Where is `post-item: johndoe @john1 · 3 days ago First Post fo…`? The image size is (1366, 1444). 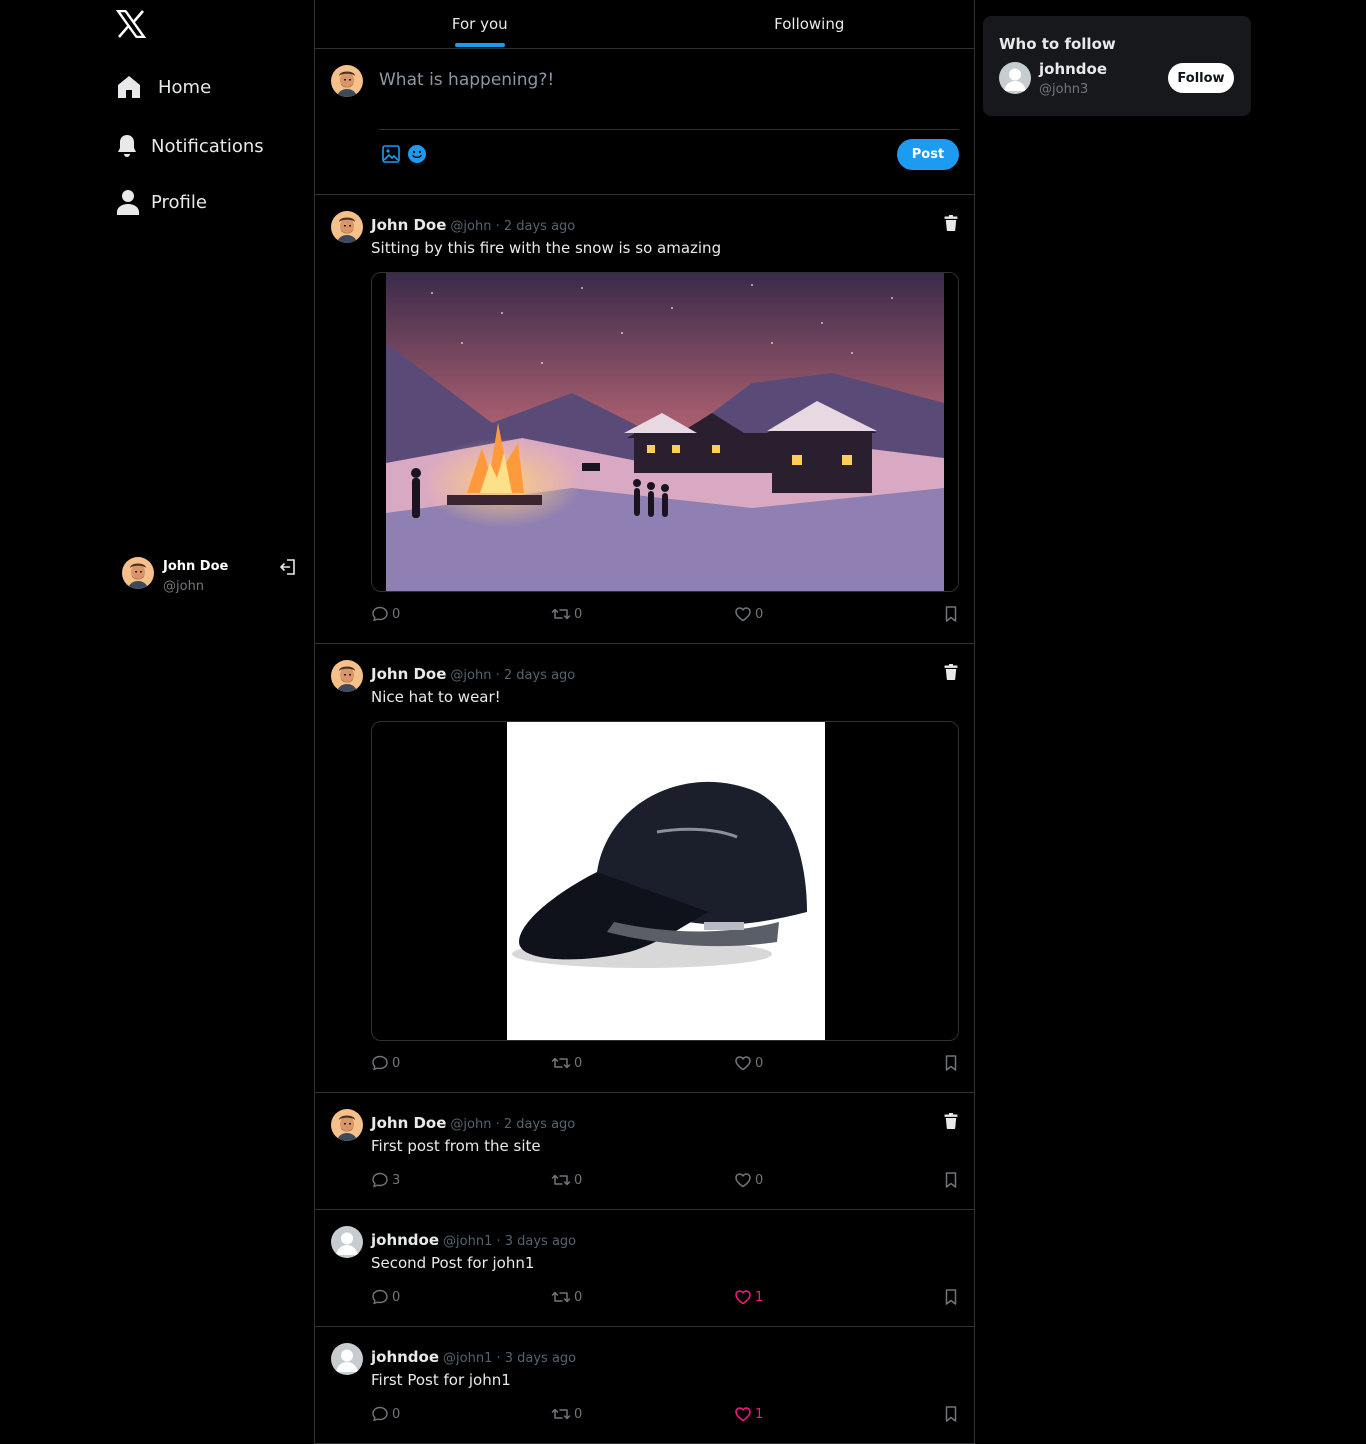
post-item: johndoe @john1 · 3 days ago First Post fo… is located at coordinates (644, 1385).